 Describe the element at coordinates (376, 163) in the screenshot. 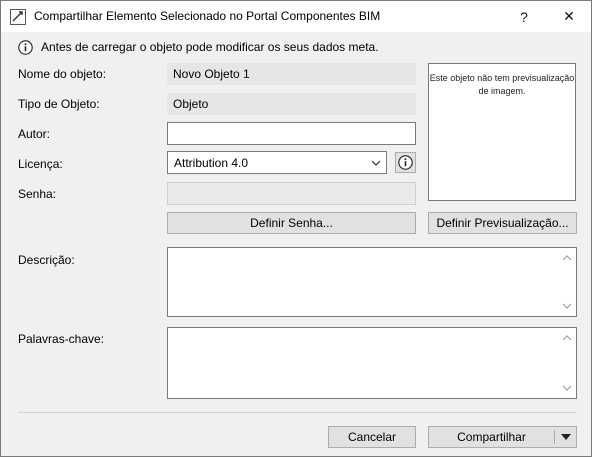

I see `chevron-down-icon` at that location.